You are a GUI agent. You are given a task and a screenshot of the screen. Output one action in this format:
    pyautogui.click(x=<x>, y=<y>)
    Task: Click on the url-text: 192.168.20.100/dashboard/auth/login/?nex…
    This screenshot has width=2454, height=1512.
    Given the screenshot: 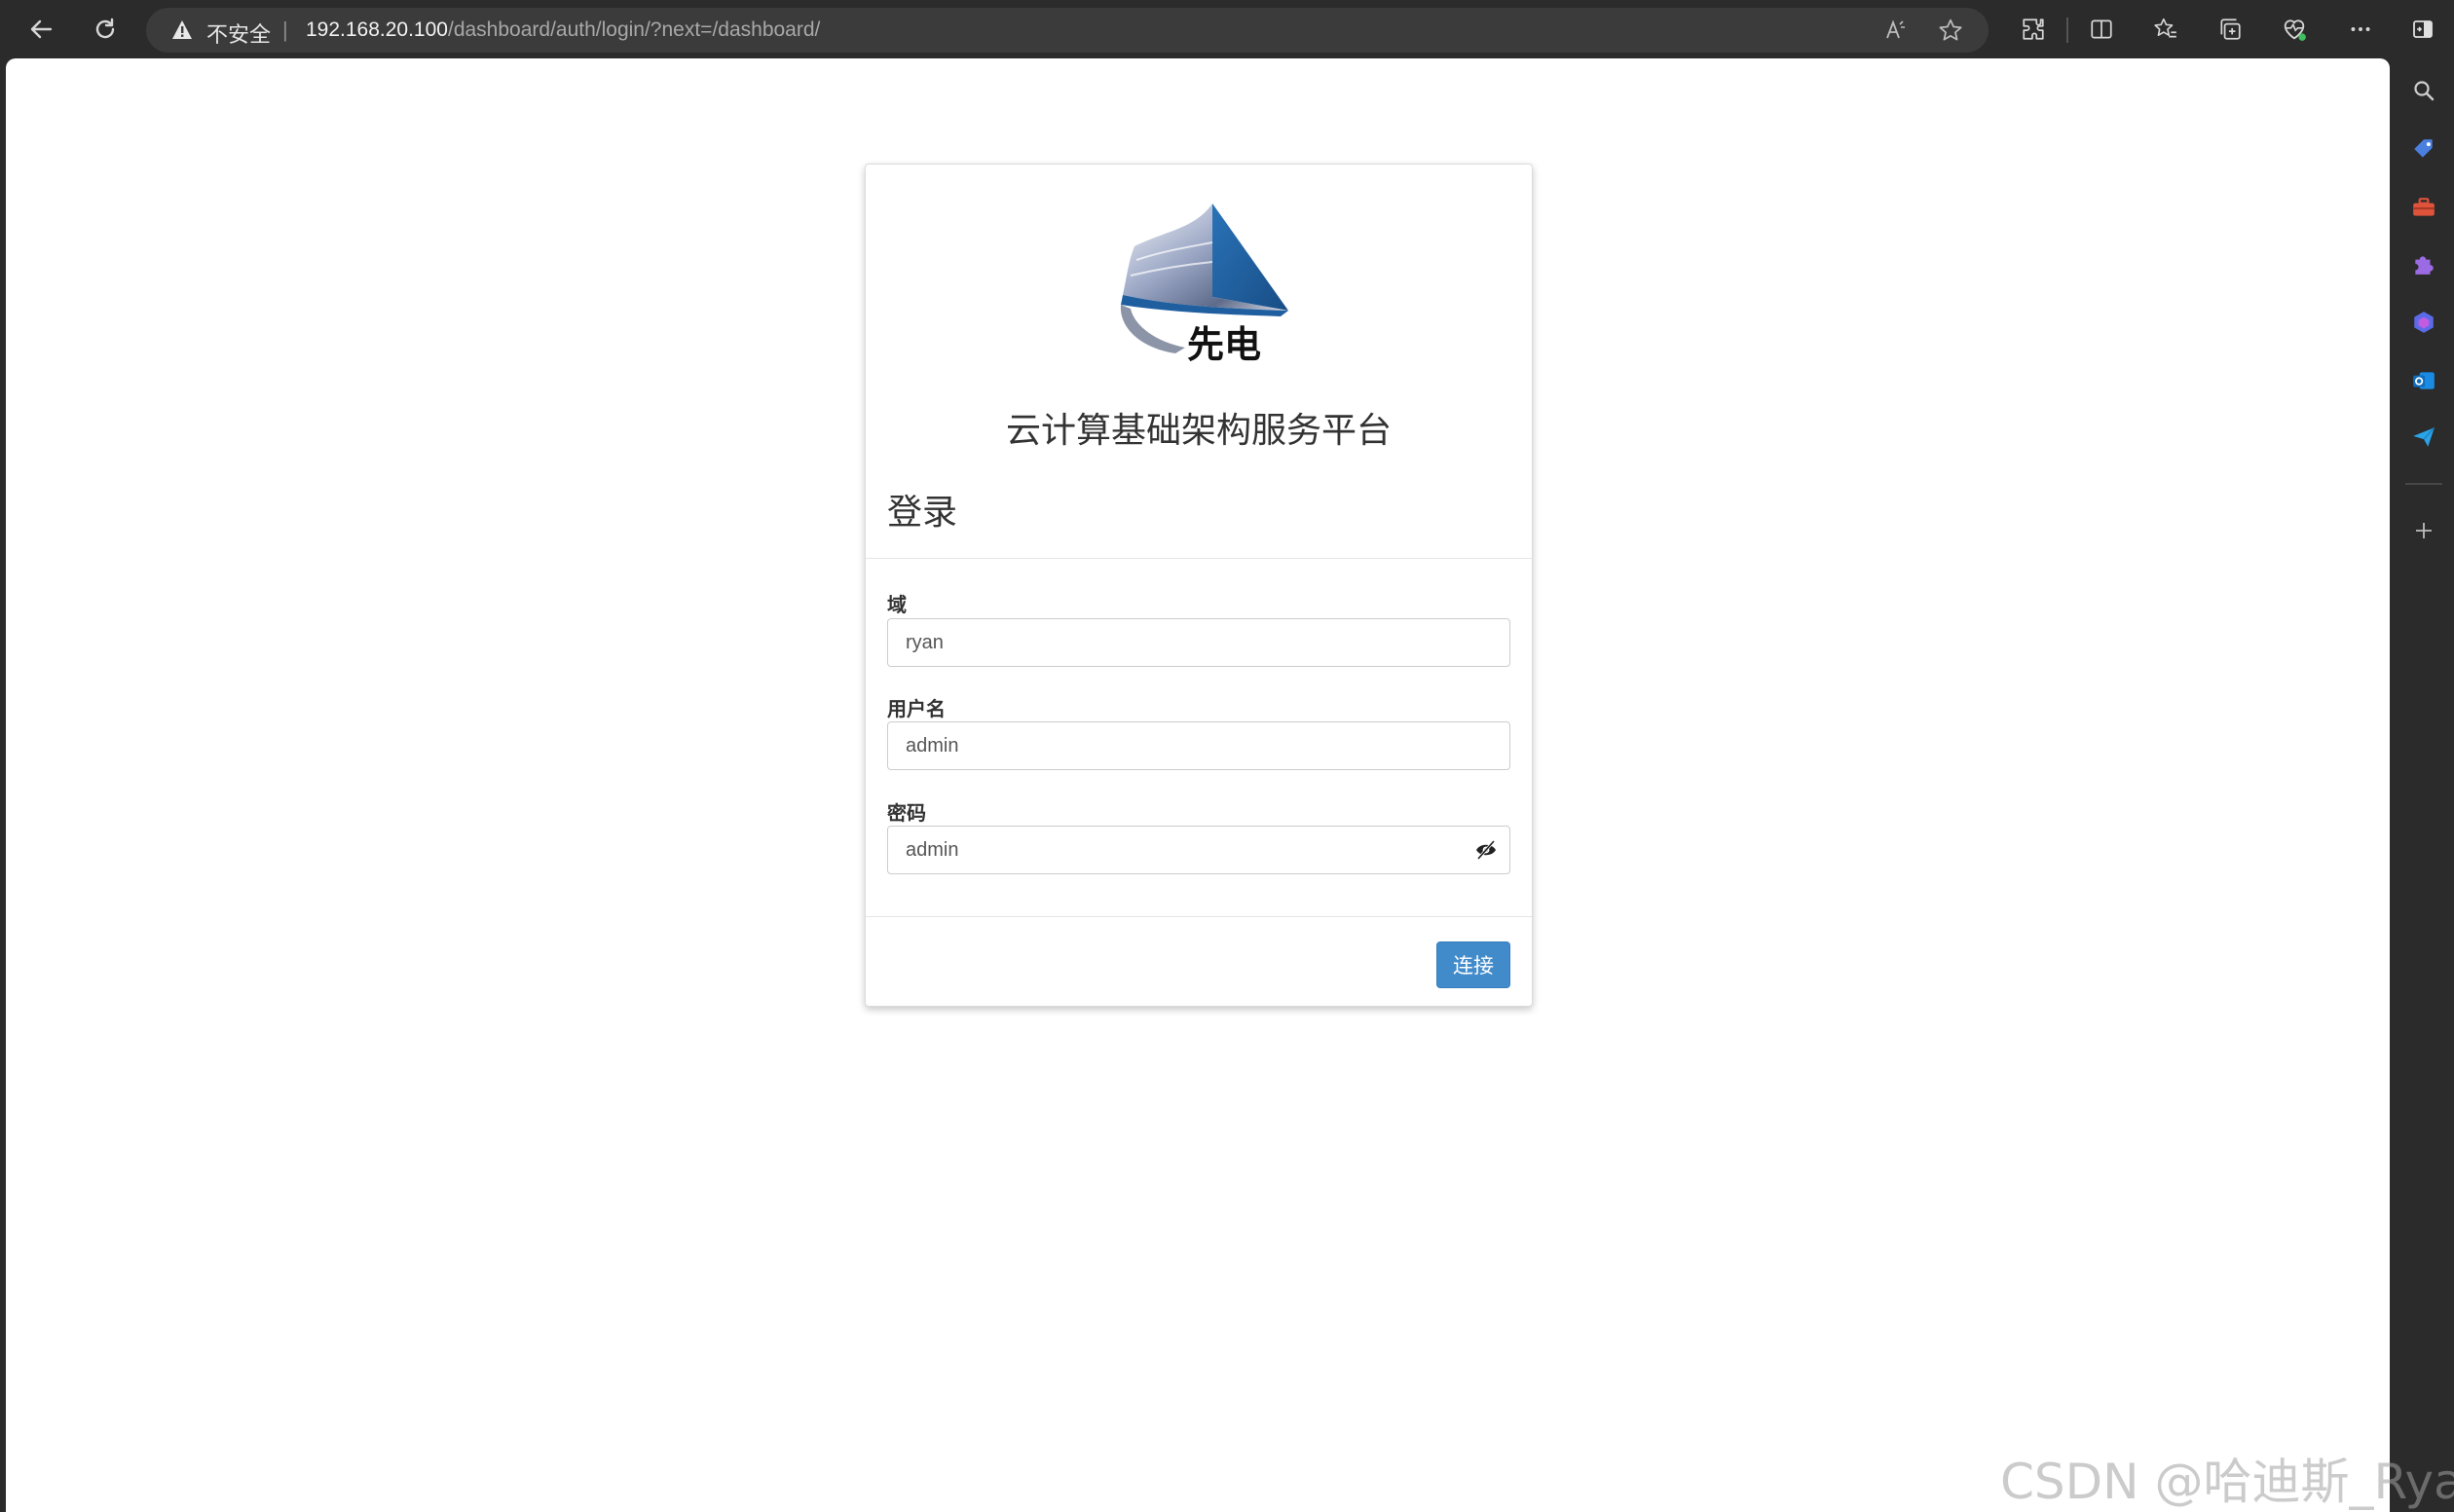 What is the action you would take?
    pyautogui.click(x=563, y=30)
    